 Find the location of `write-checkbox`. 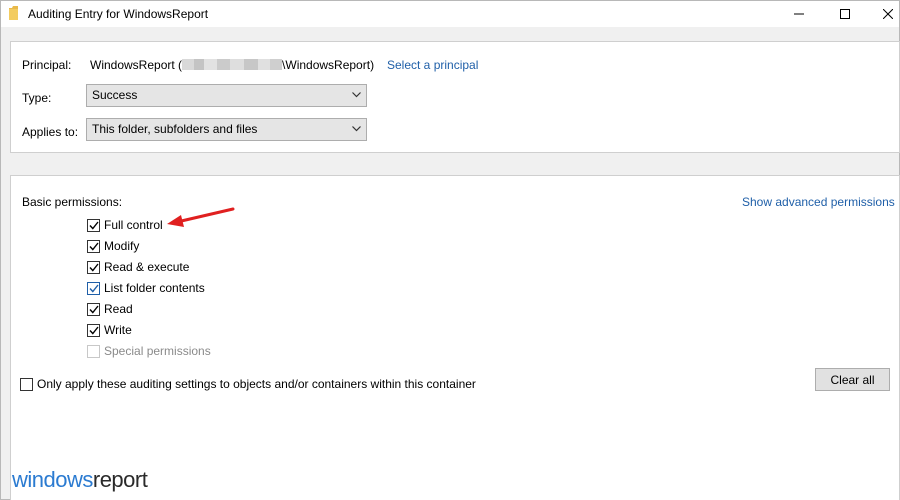

write-checkbox is located at coordinates (93, 330).